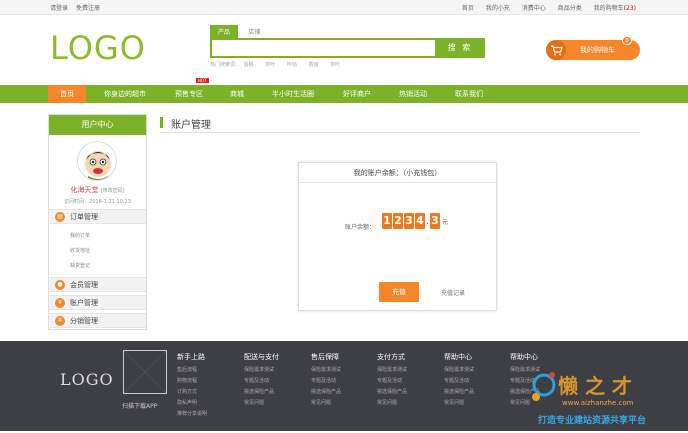 This screenshot has height=433, width=688. I want to click on order-icon: ▤, so click(60, 217).